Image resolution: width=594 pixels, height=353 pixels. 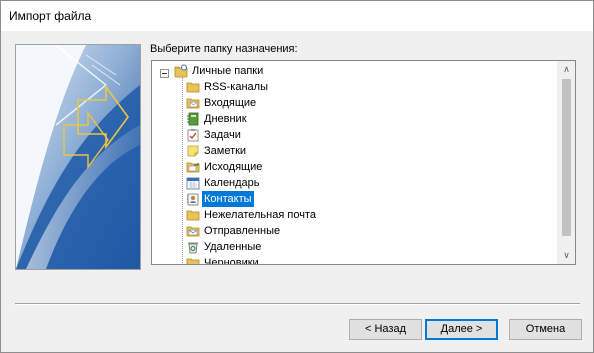 I want to click on deleted-items-icon, so click(x=193, y=247).